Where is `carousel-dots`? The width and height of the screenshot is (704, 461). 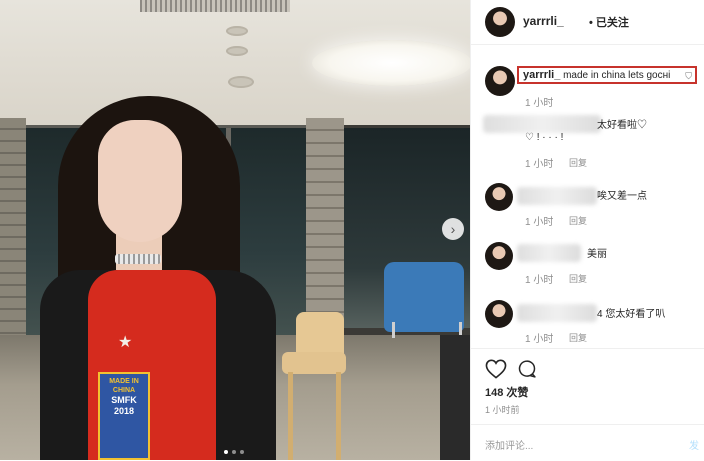 carousel-dots is located at coordinates (234, 452).